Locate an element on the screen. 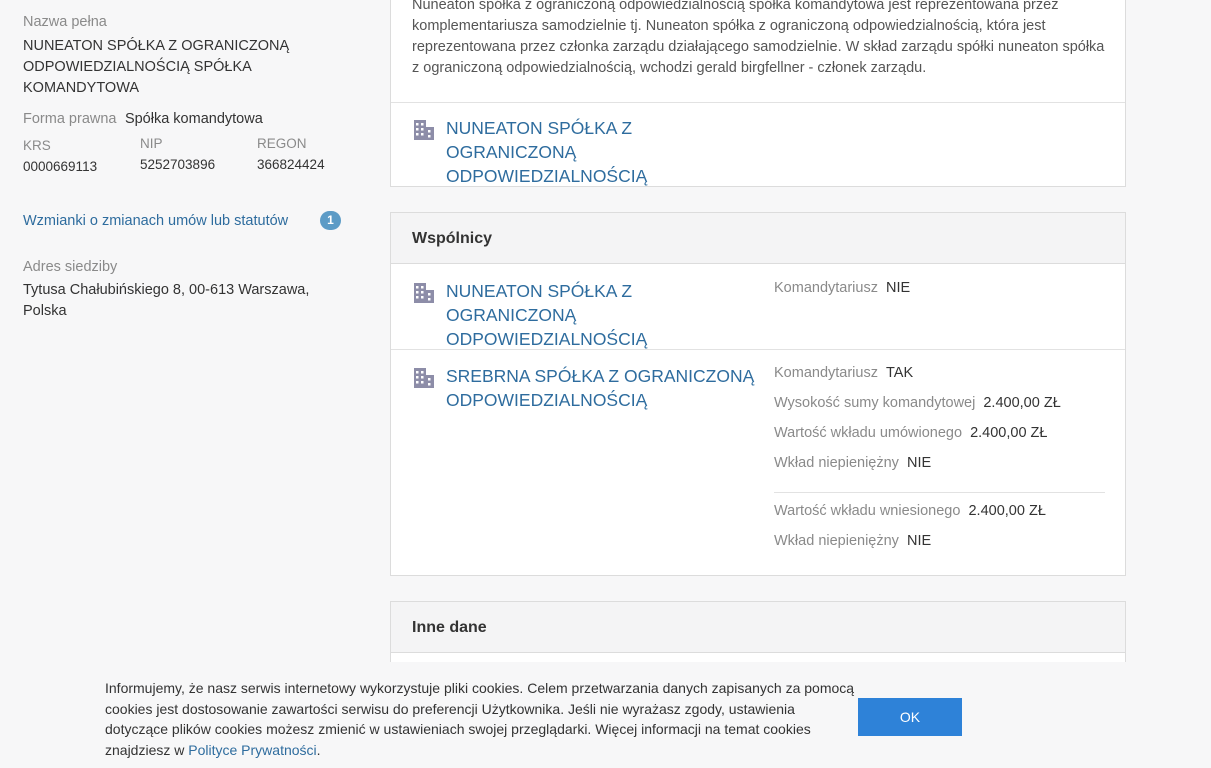  regon-label: REGON is located at coordinates (282, 143).